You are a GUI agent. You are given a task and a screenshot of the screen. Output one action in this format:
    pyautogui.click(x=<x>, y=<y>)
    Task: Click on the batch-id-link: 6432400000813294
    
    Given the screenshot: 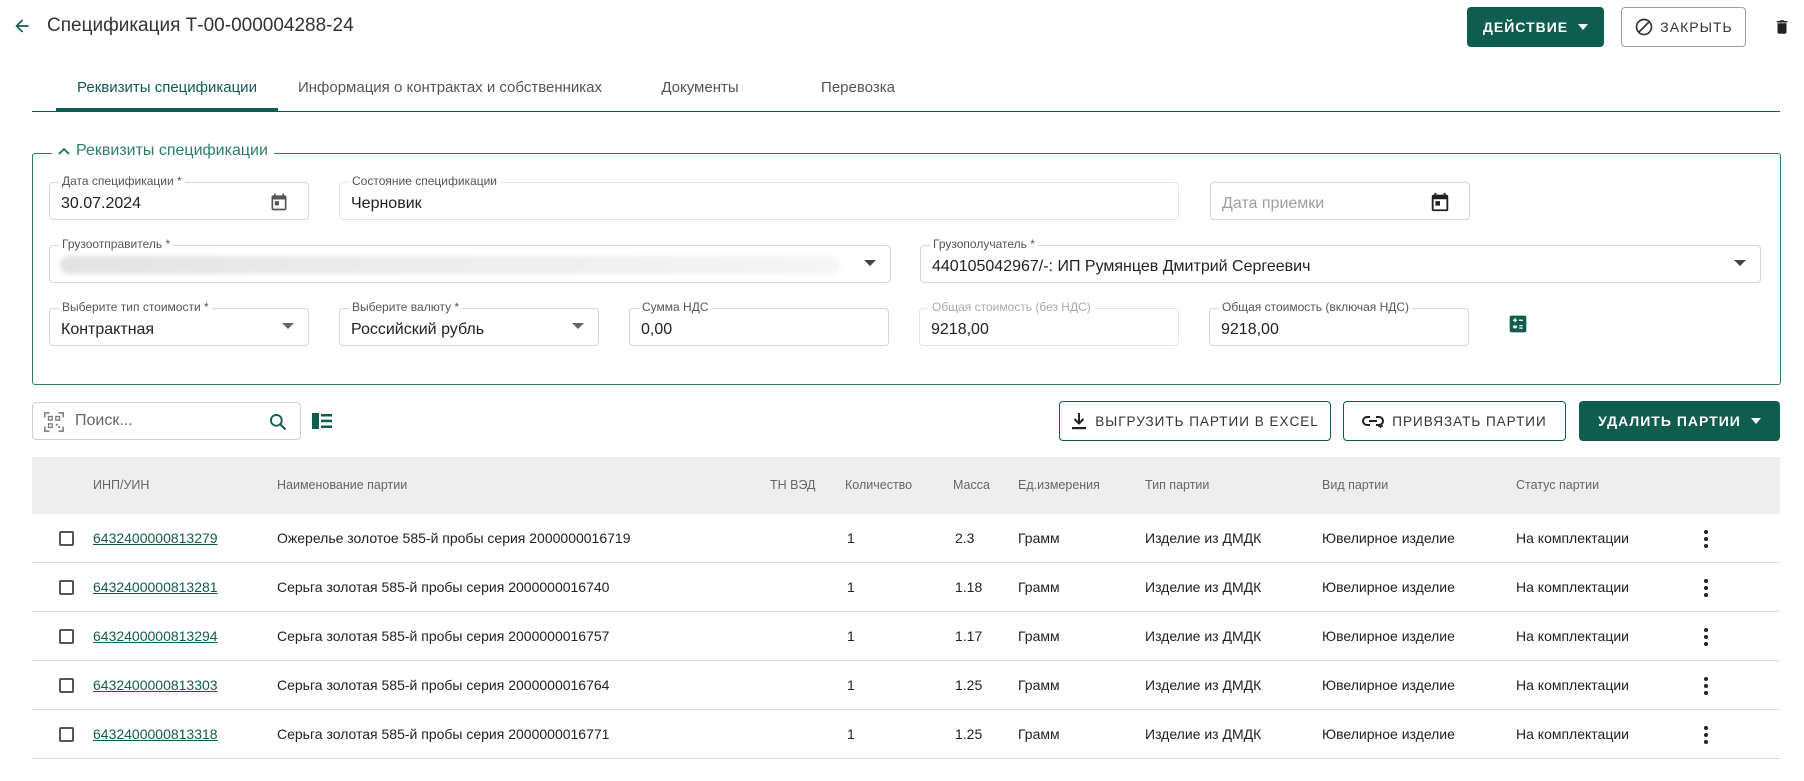 What is the action you would take?
    pyautogui.click(x=155, y=636)
    